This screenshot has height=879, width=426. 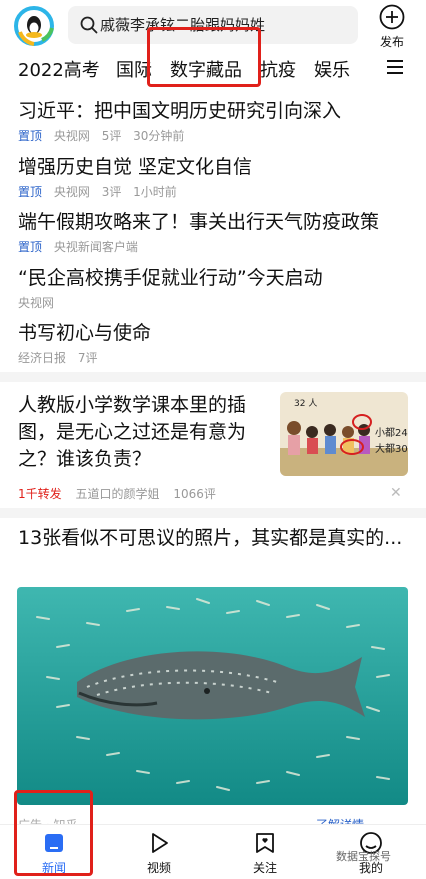 I want to click on news-item: “民企高校携手促就业行动”今天启动 央视网, so click(x=214, y=287).